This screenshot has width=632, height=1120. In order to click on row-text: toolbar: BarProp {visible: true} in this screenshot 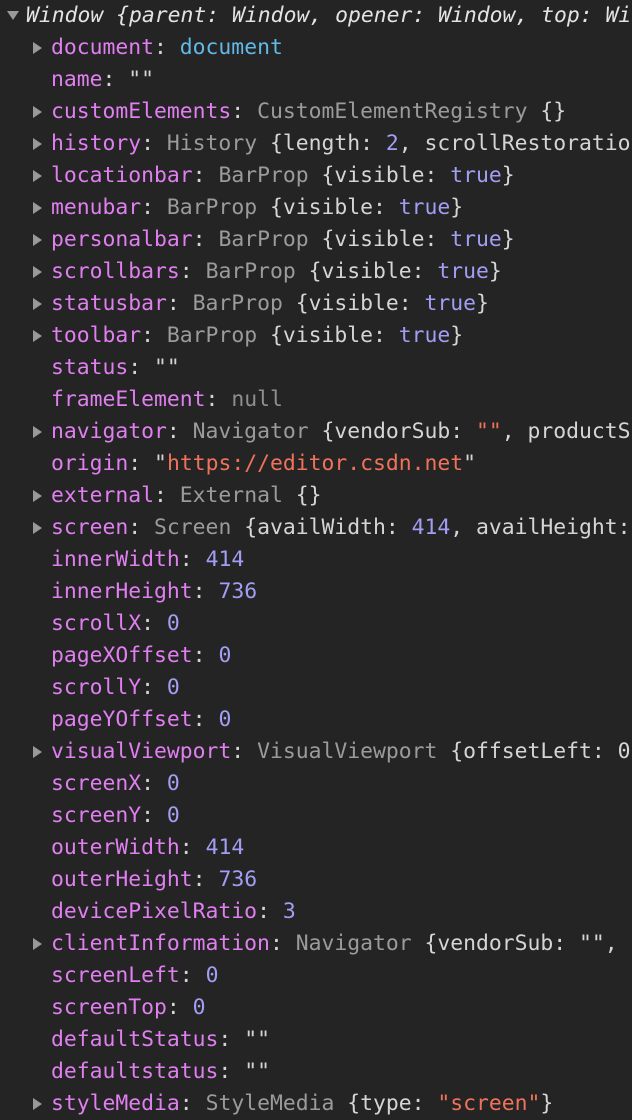, I will do `click(257, 336)`.